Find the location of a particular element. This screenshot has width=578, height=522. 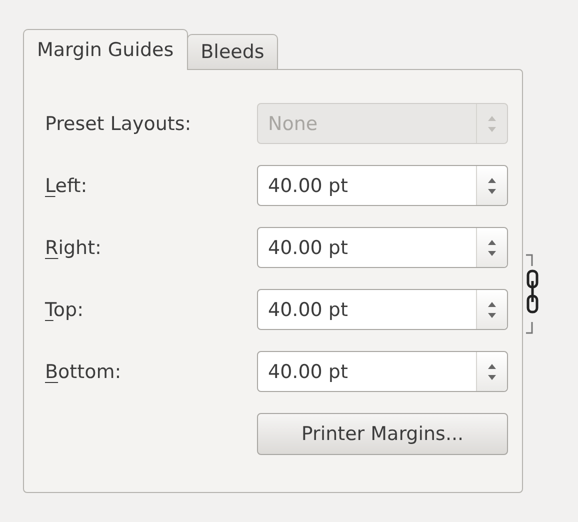

field-label: Top: is located at coordinates (64, 309).